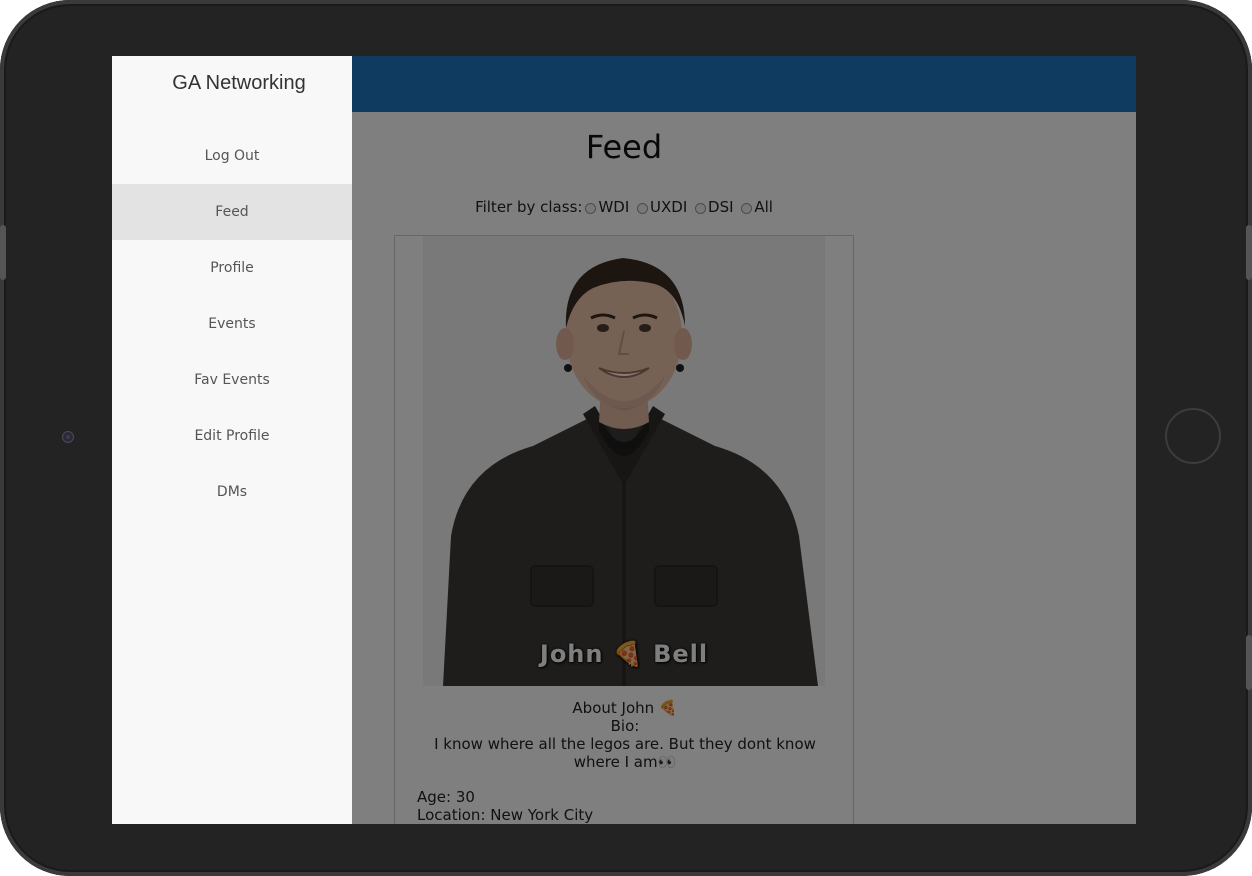 The image size is (1252, 876). Describe the element at coordinates (624, 654) in the screenshot. I see `profile-name-overlay: John 🍕 Bell` at that location.